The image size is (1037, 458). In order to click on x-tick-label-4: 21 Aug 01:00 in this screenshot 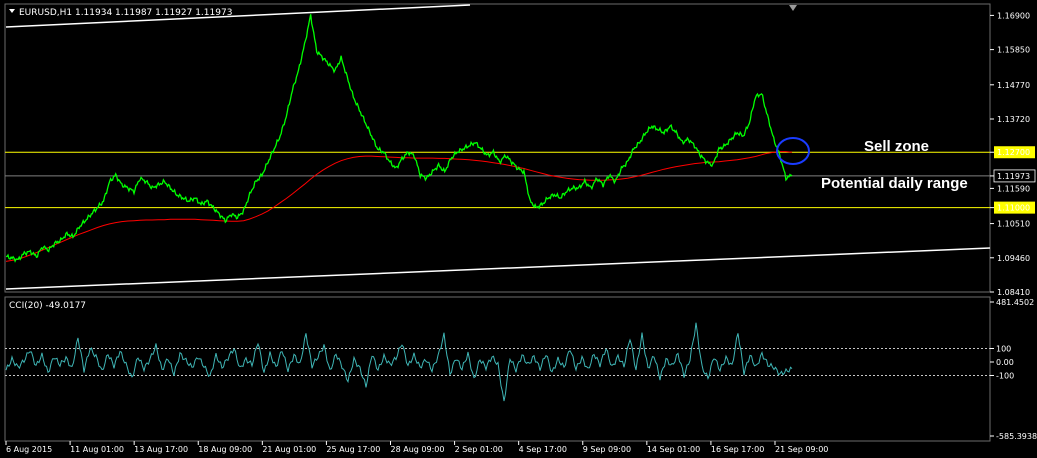, I will do `click(289, 449)`.